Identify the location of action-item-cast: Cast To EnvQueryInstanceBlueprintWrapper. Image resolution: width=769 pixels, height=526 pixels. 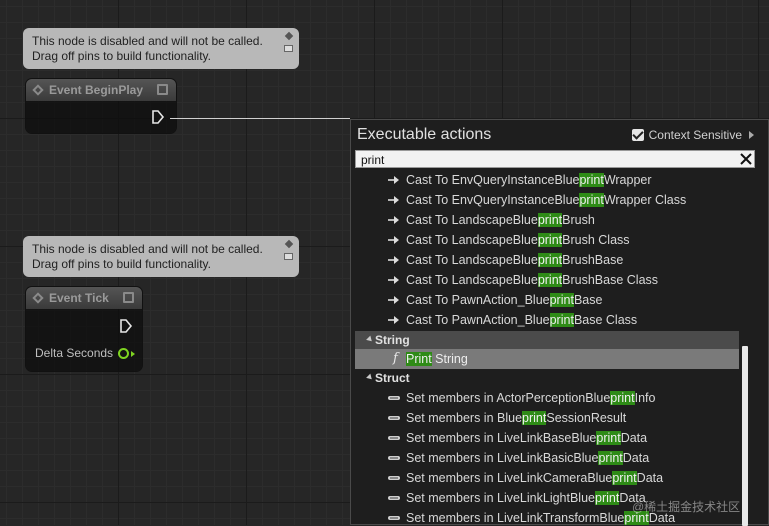
(547, 180).